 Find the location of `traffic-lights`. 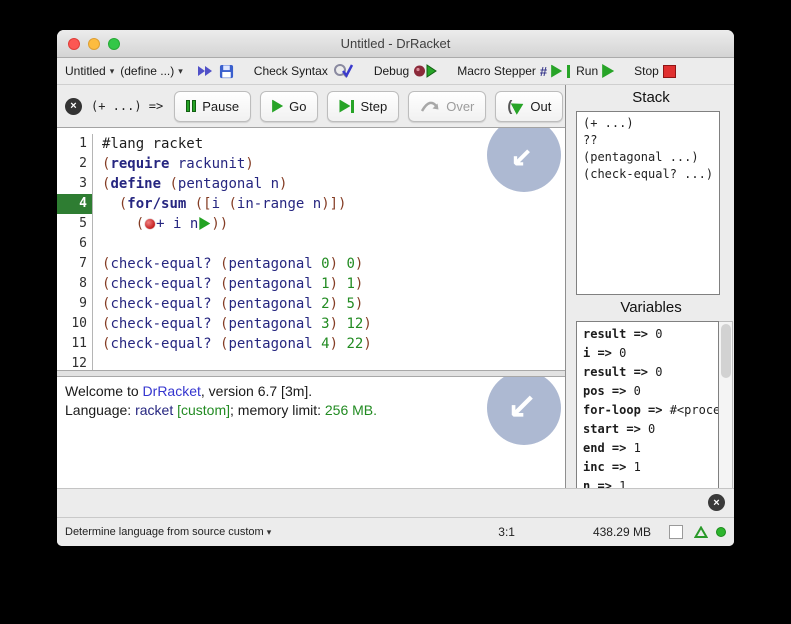

traffic-lights is located at coordinates (94, 43).